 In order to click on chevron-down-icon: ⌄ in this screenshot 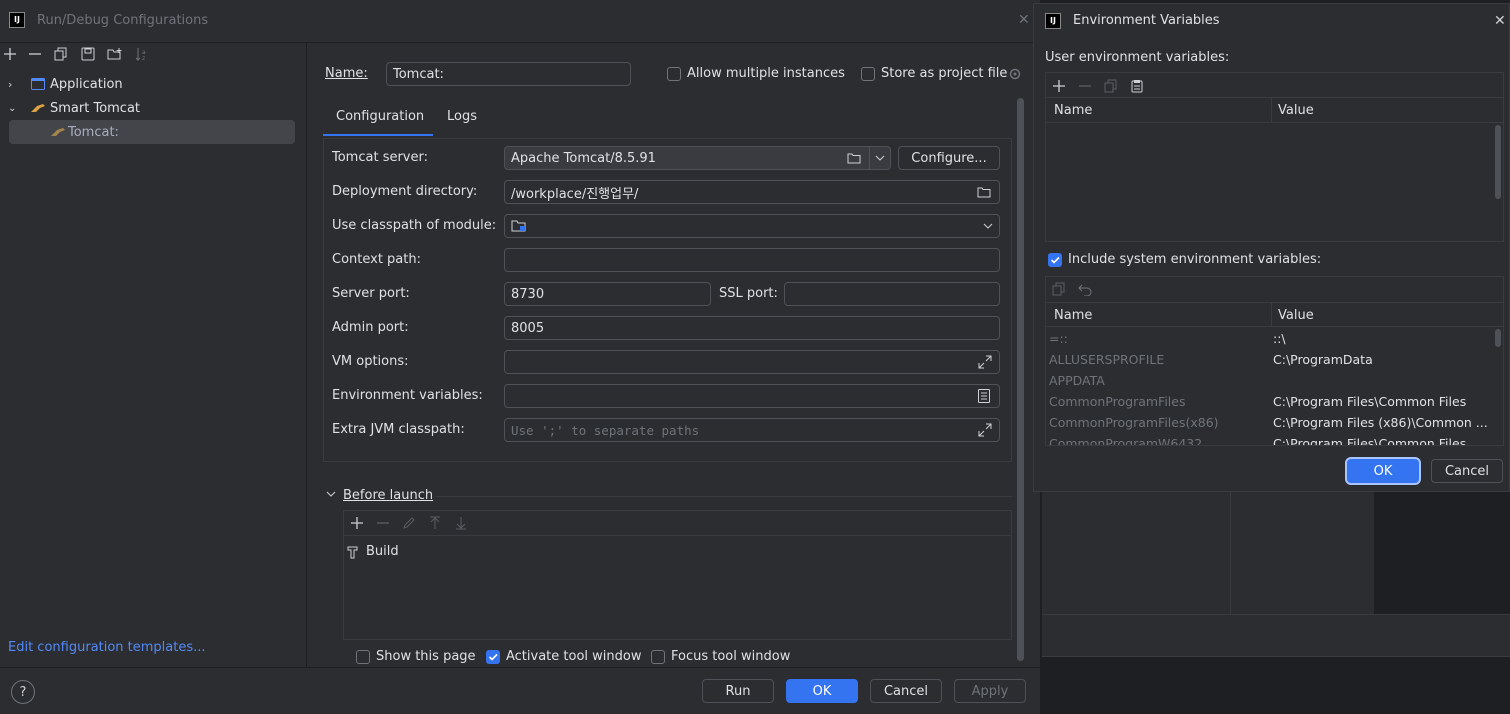, I will do `click(17, 108)`.